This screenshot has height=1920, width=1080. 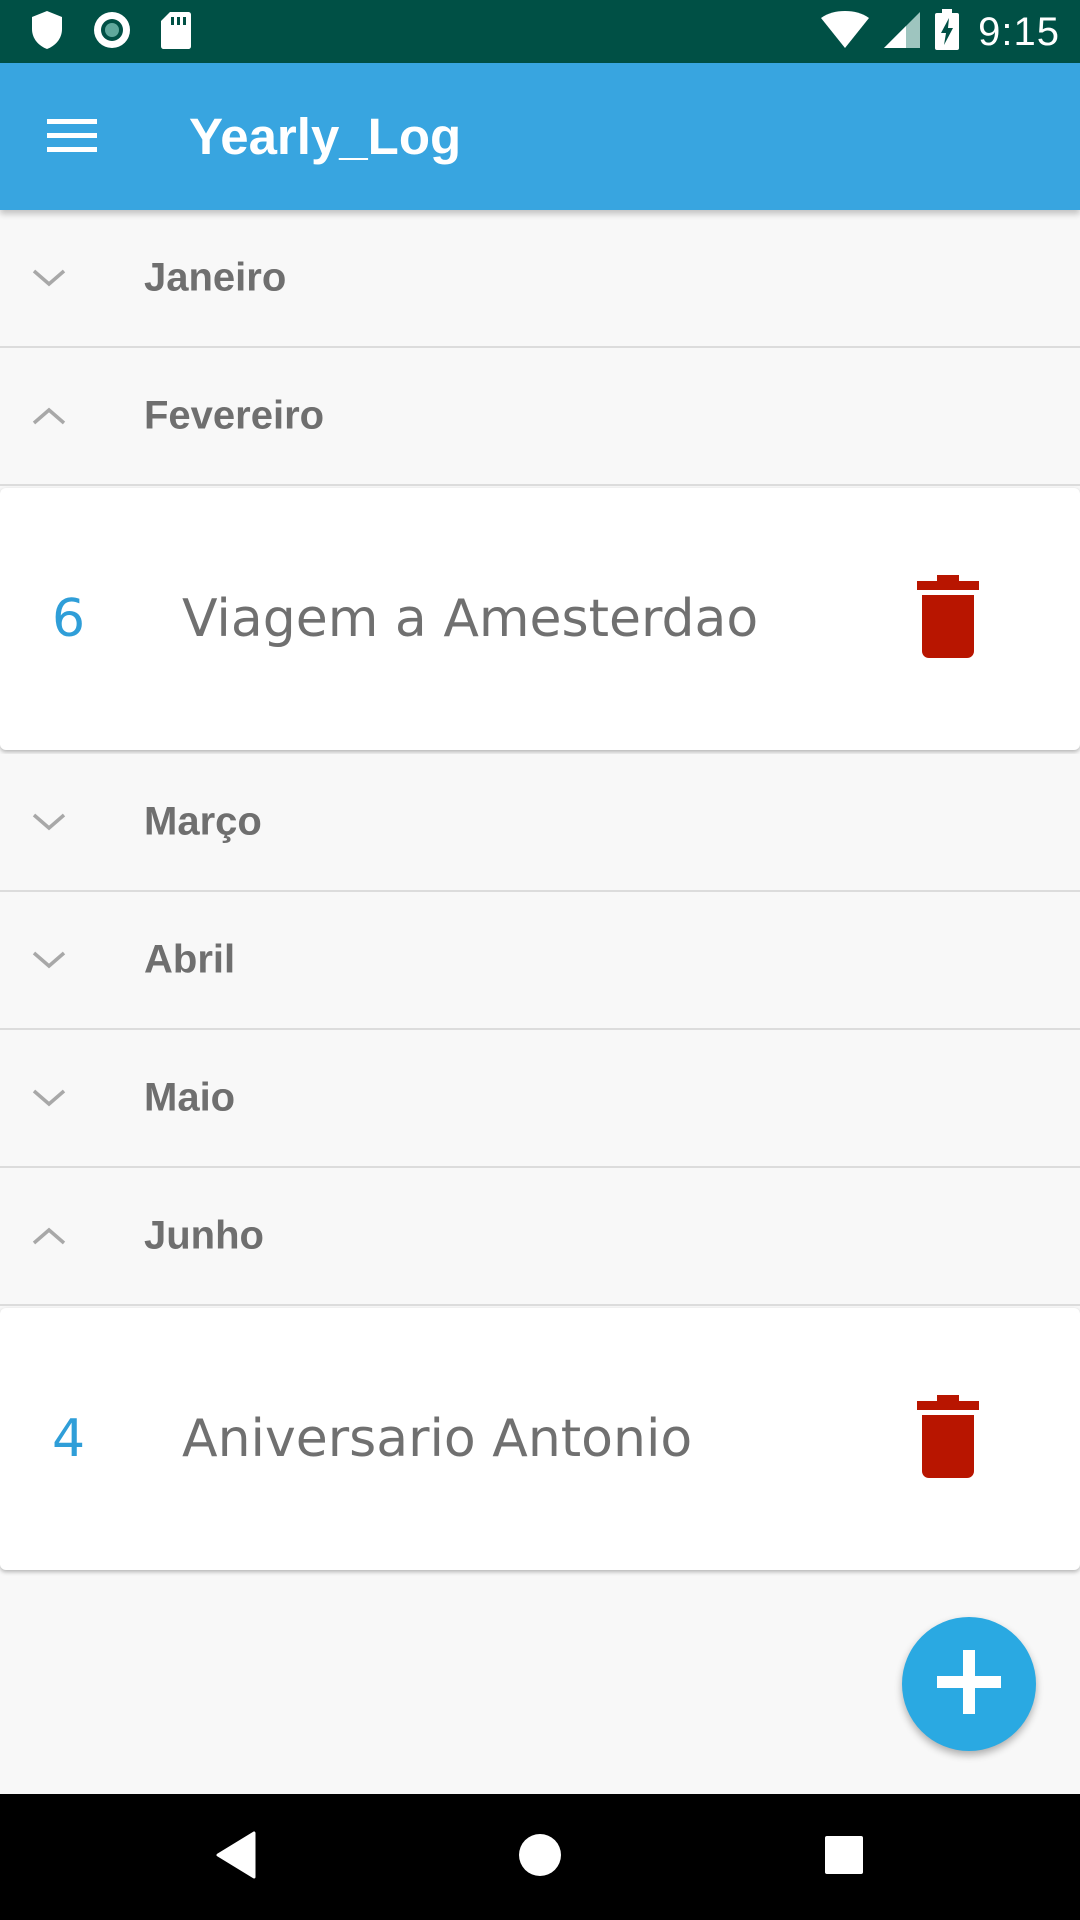 I want to click on month-header-marco: Março, so click(x=540, y=823).